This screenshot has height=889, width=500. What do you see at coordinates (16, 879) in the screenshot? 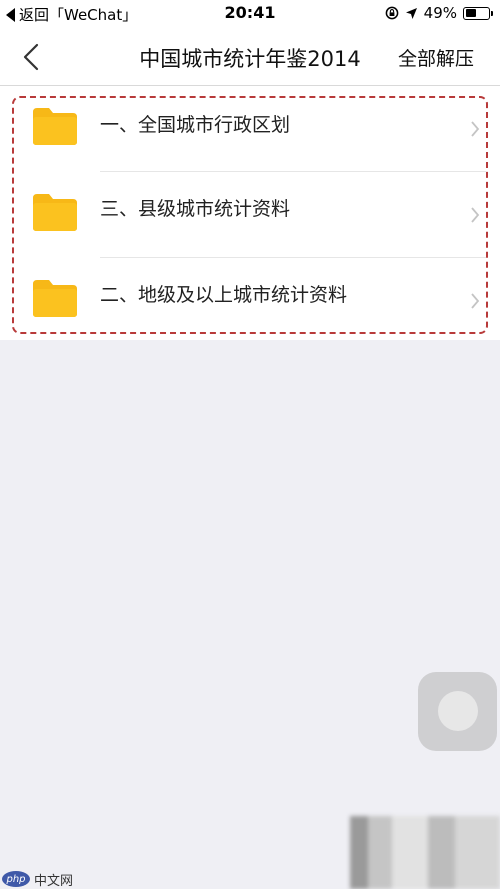
I see `php-logo-icon: php` at bounding box center [16, 879].